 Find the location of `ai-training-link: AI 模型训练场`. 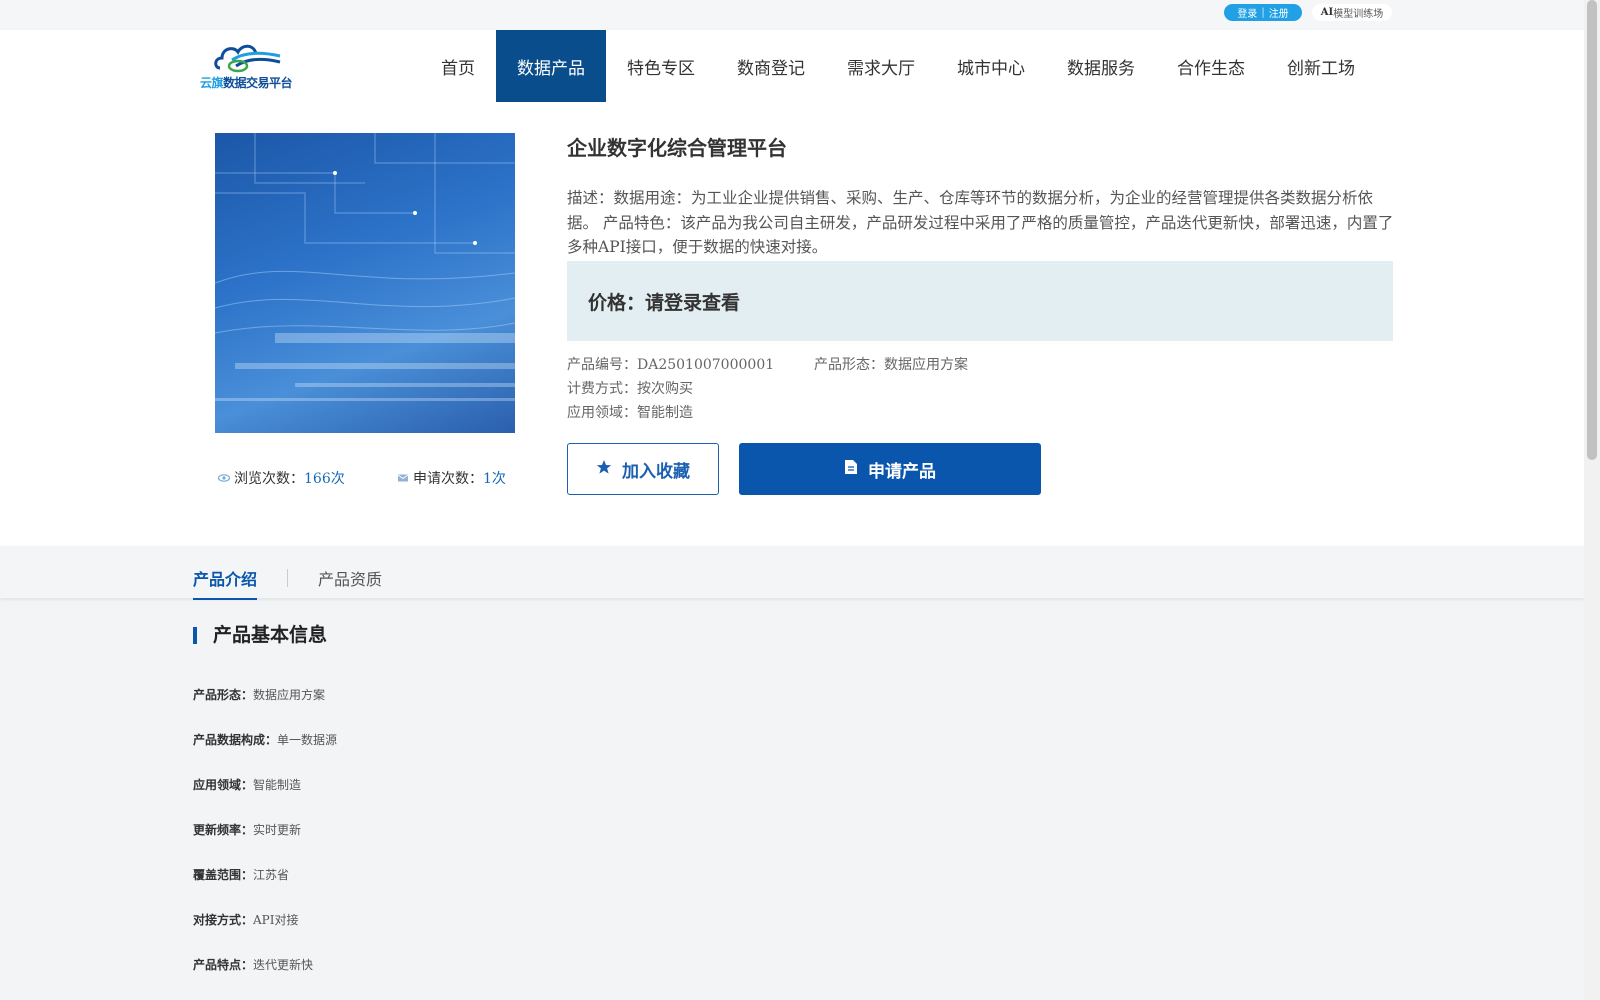

ai-training-link: AI 模型训练场 is located at coordinates (1352, 12).